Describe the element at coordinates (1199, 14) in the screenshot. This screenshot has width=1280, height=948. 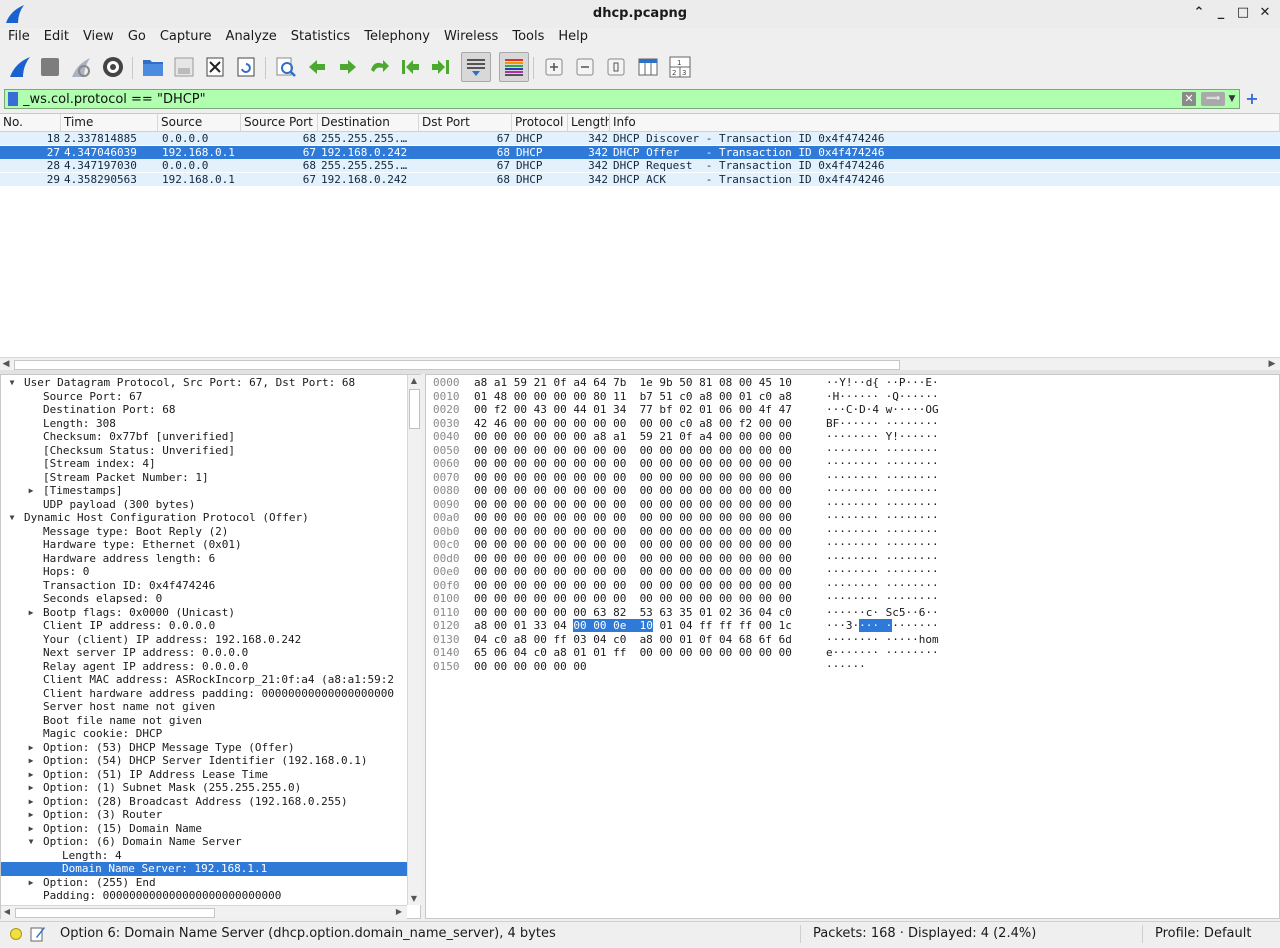
I see `window-expand-button: ⌃` at that location.